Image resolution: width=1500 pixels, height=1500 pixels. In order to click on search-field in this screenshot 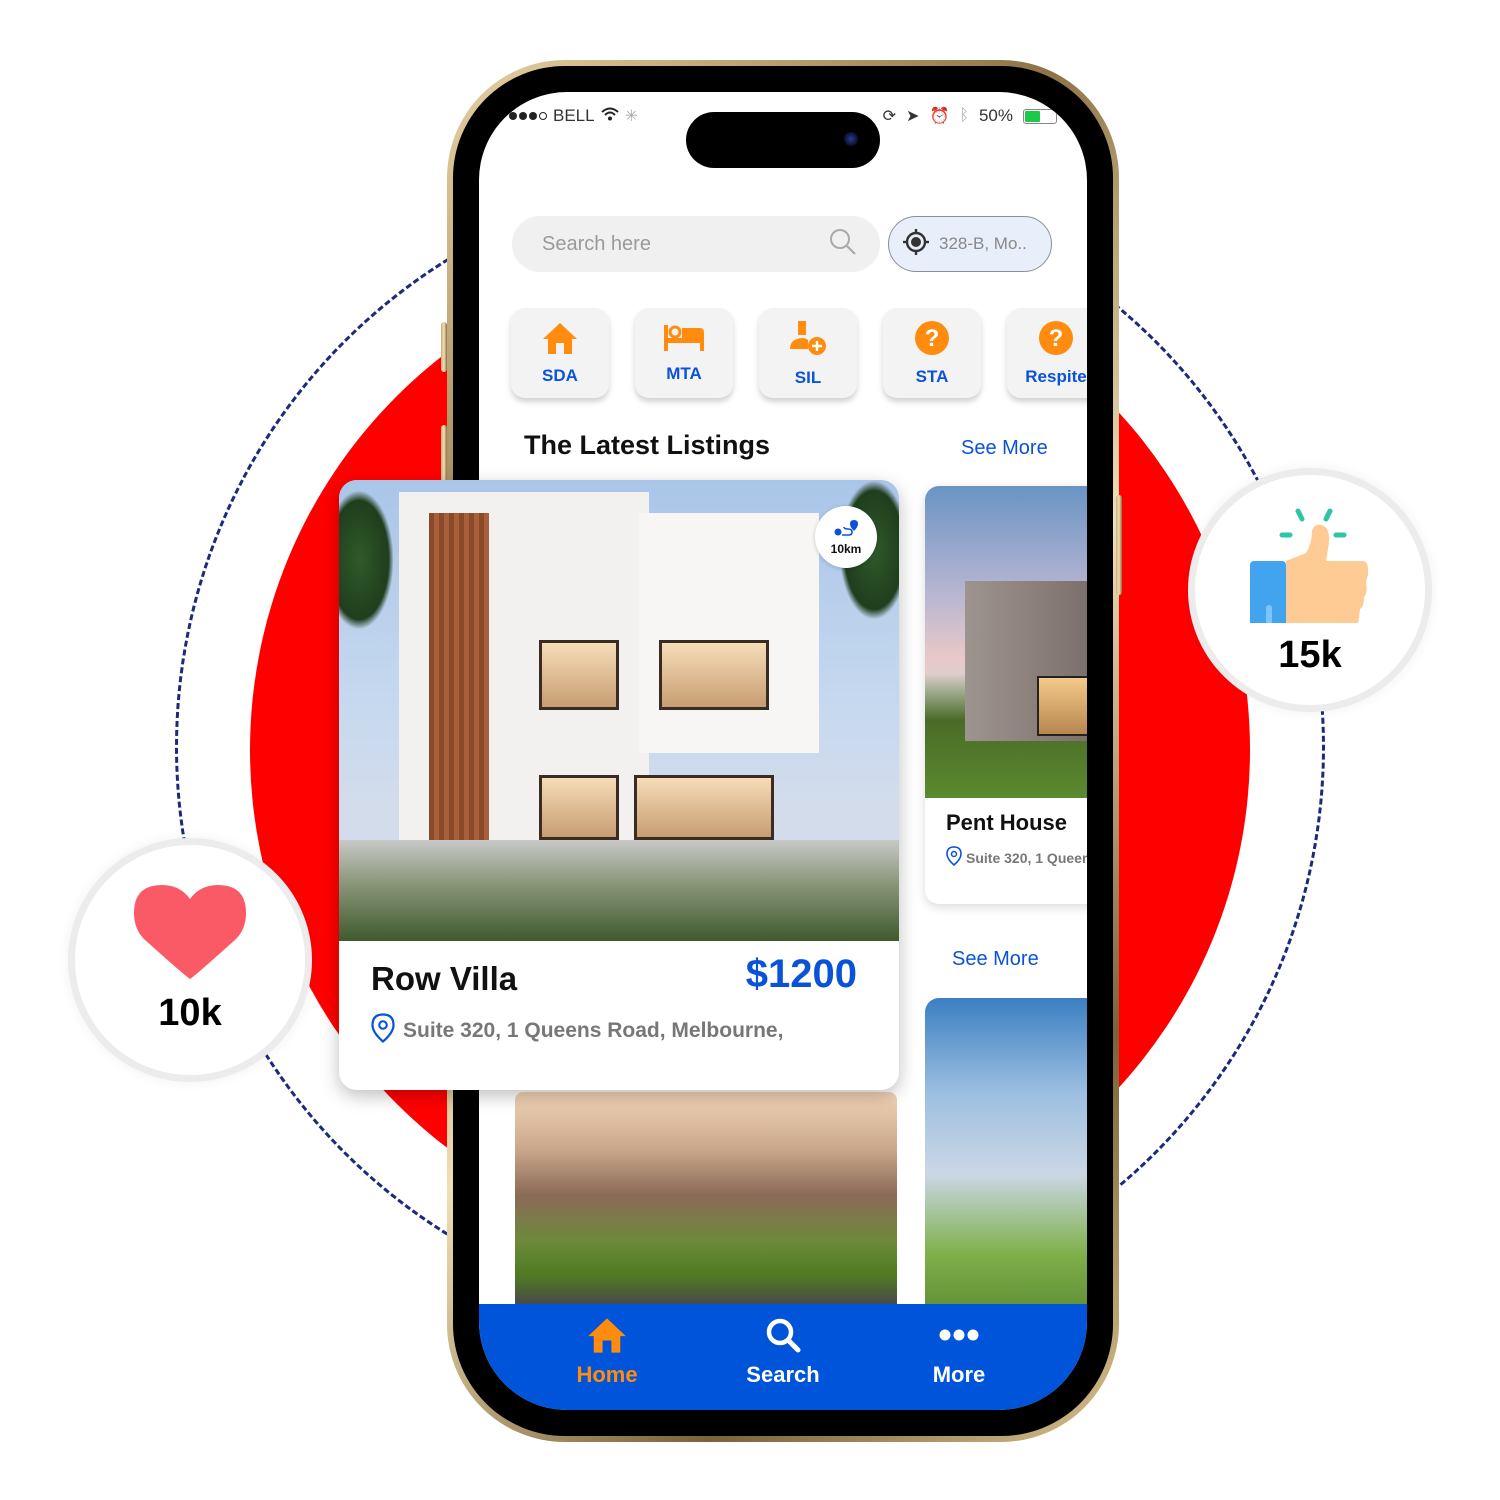, I will do `click(696, 244)`.